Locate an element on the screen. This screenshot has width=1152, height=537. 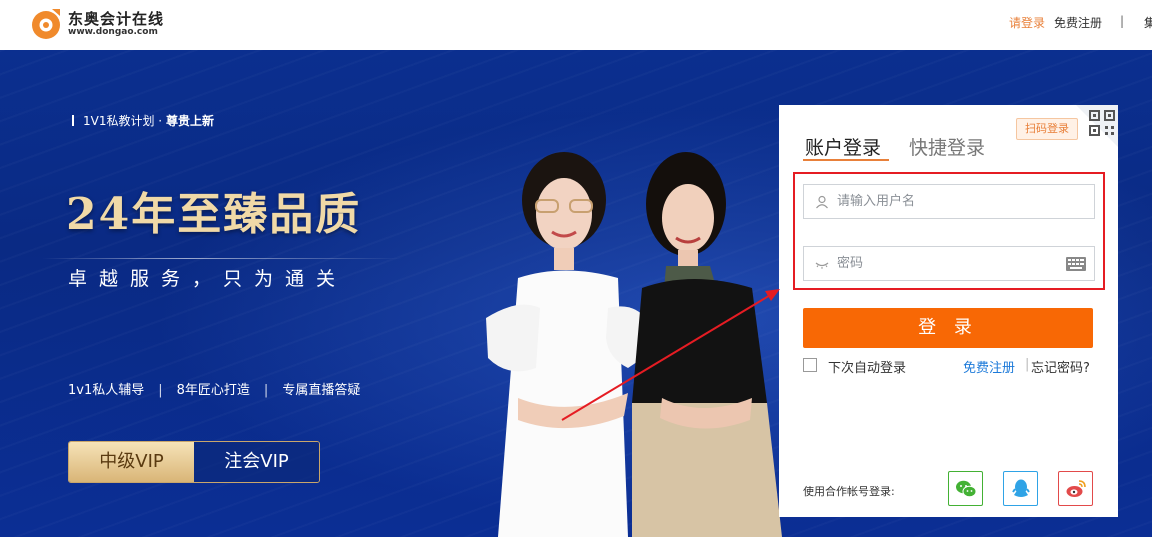
vip-toggle-group: 中级VIP 注会VIP is located at coordinates (194, 462).